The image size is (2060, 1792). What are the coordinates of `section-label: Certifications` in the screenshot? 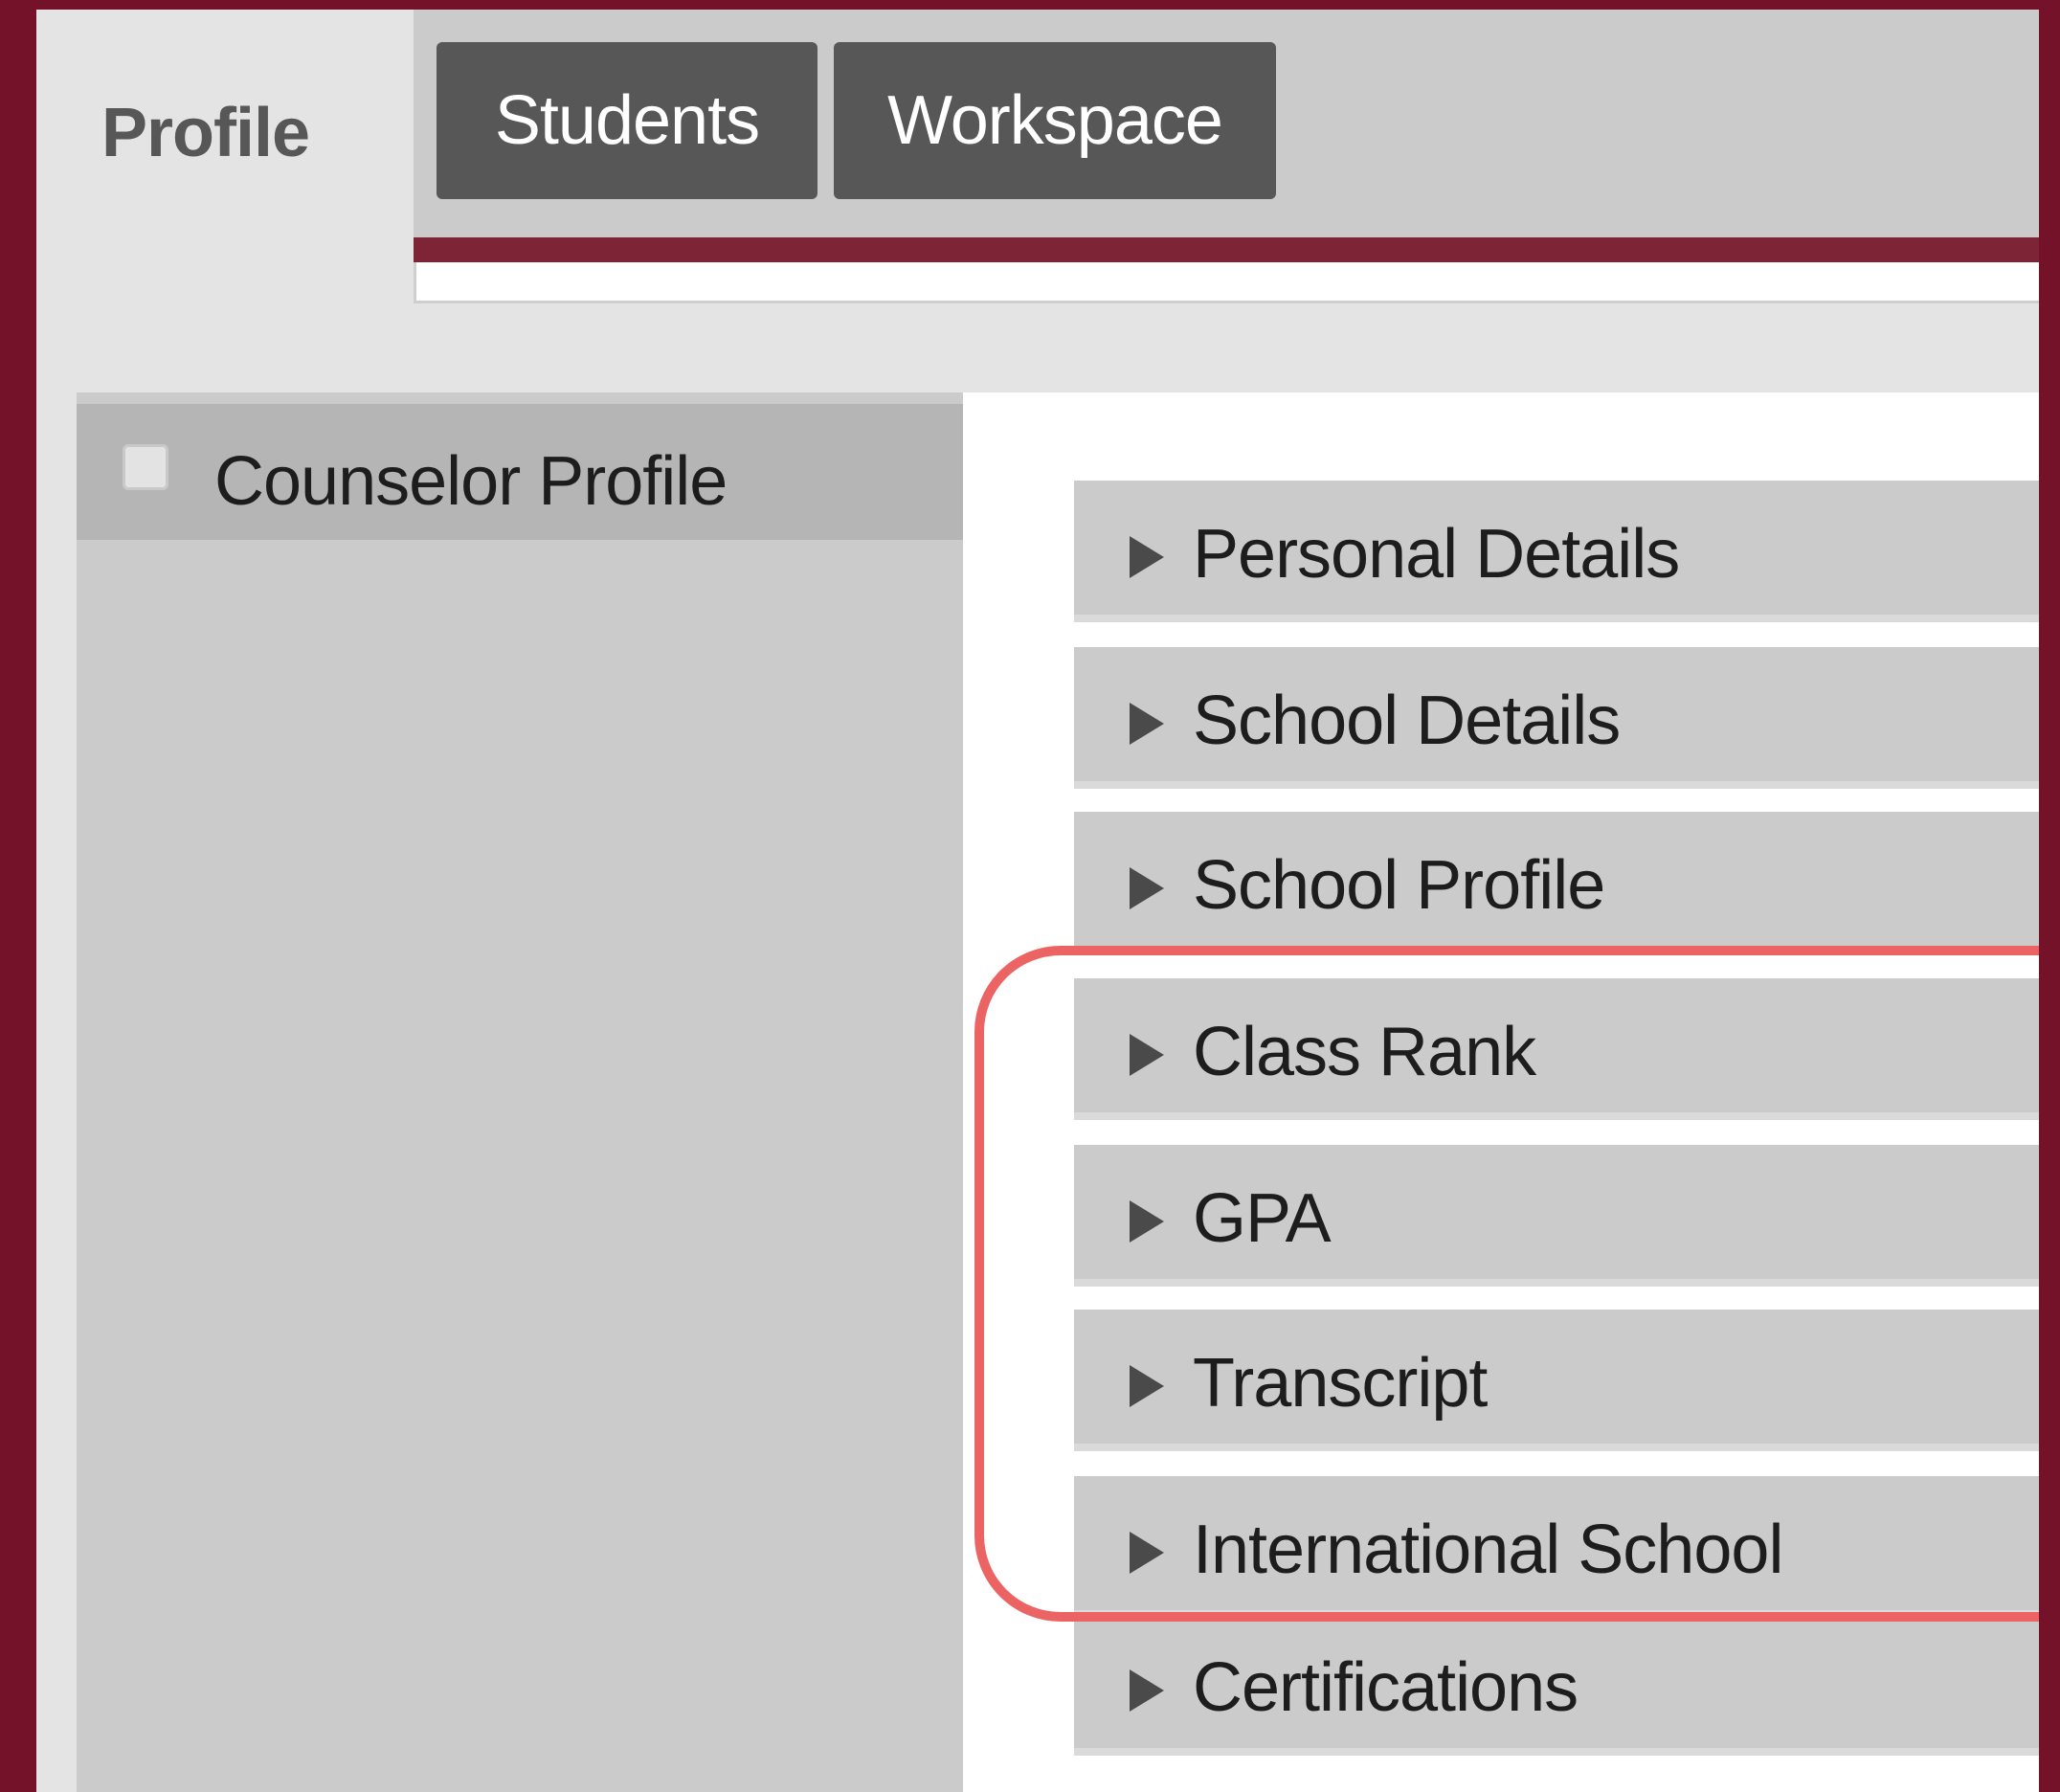 It's located at (1386, 1688).